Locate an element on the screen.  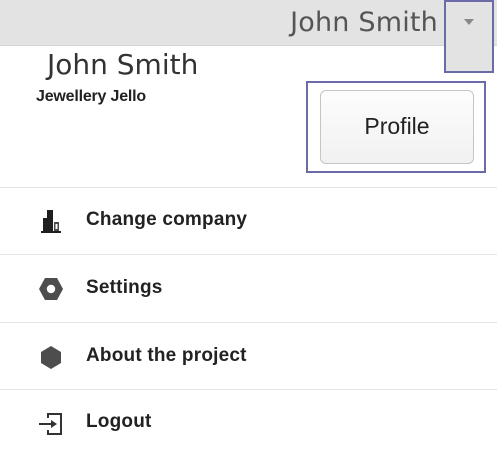
user-menu-dropdown-toggle is located at coordinates (469, 36).